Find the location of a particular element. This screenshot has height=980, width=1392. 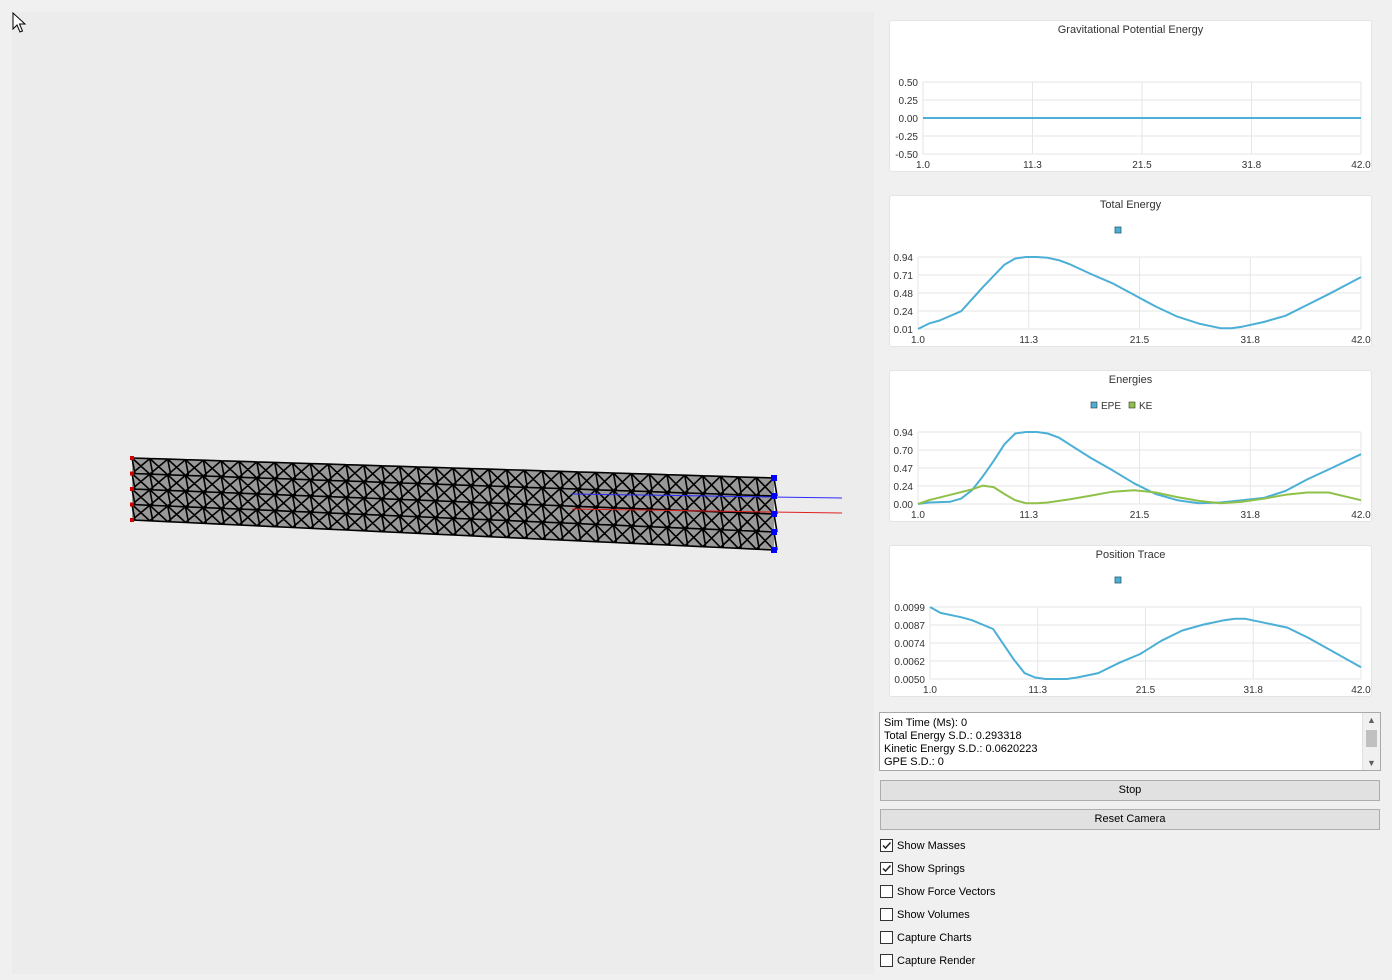

log-line: GPE S.D.: 0 is located at coordinates (914, 762).